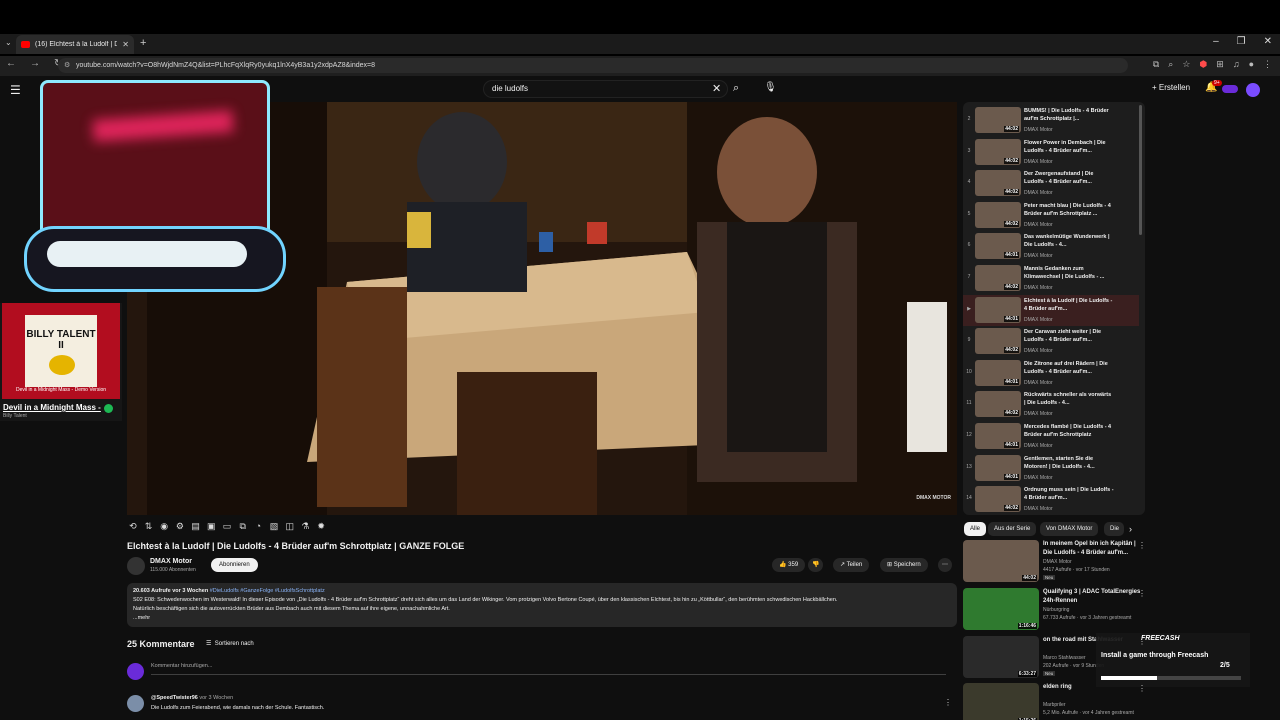 The width and height of the screenshot is (1280, 720). I want to click on recommendation-thumbnail: 1:16:46, so click(1001, 609).